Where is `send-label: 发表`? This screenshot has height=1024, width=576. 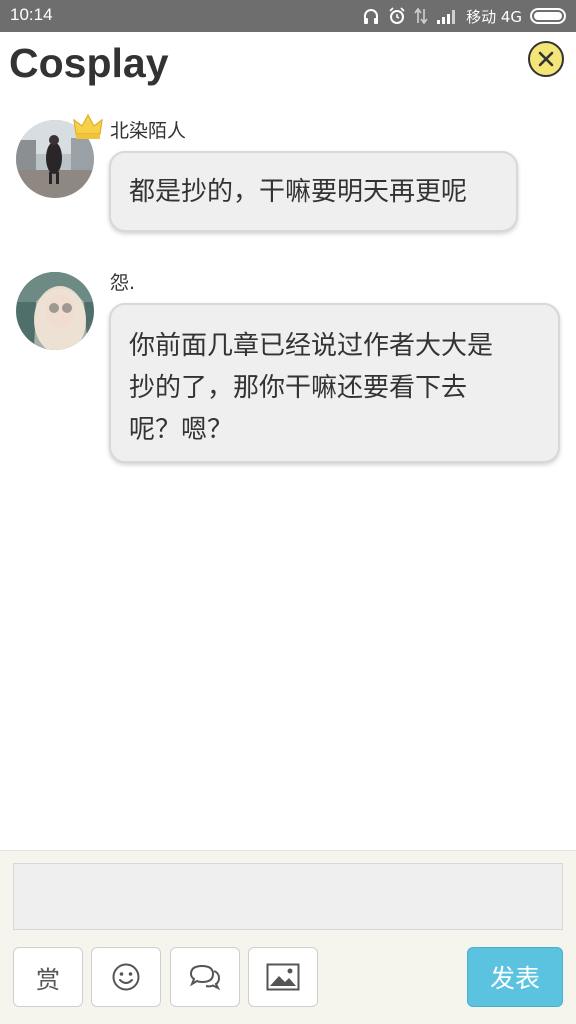
send-label: 发表 is located at coordinates (514, 978).